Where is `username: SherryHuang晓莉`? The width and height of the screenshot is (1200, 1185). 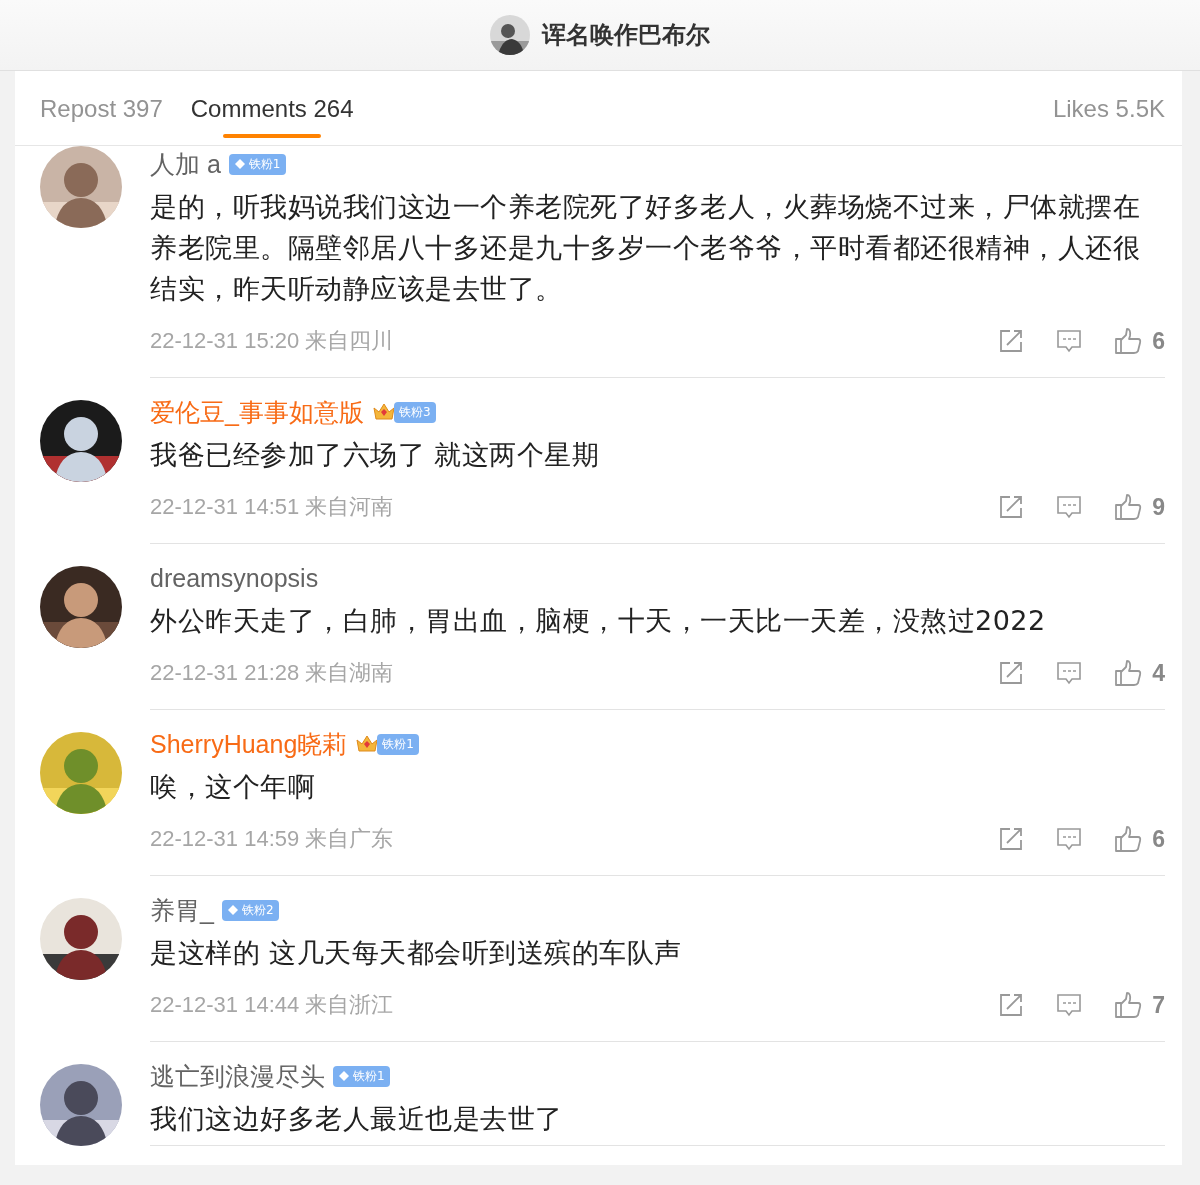
username: SherryHuang晓莉 is located at coordinates (249, 744).